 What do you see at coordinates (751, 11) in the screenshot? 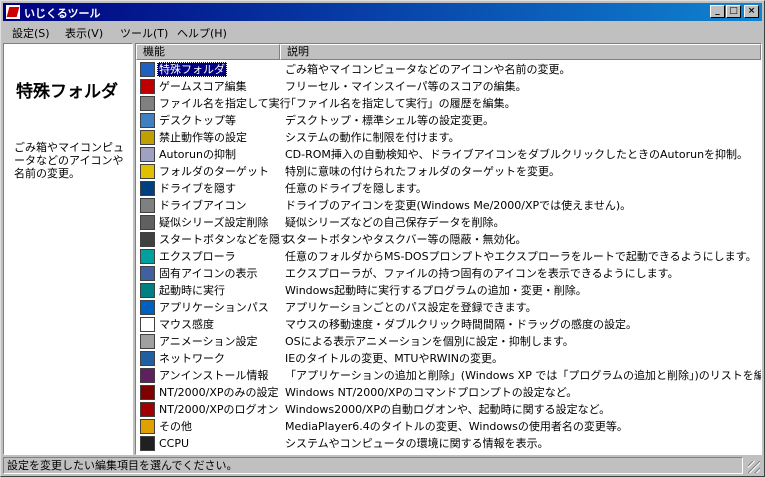
I see `close-button: ×` at bounding box center [751, 11].